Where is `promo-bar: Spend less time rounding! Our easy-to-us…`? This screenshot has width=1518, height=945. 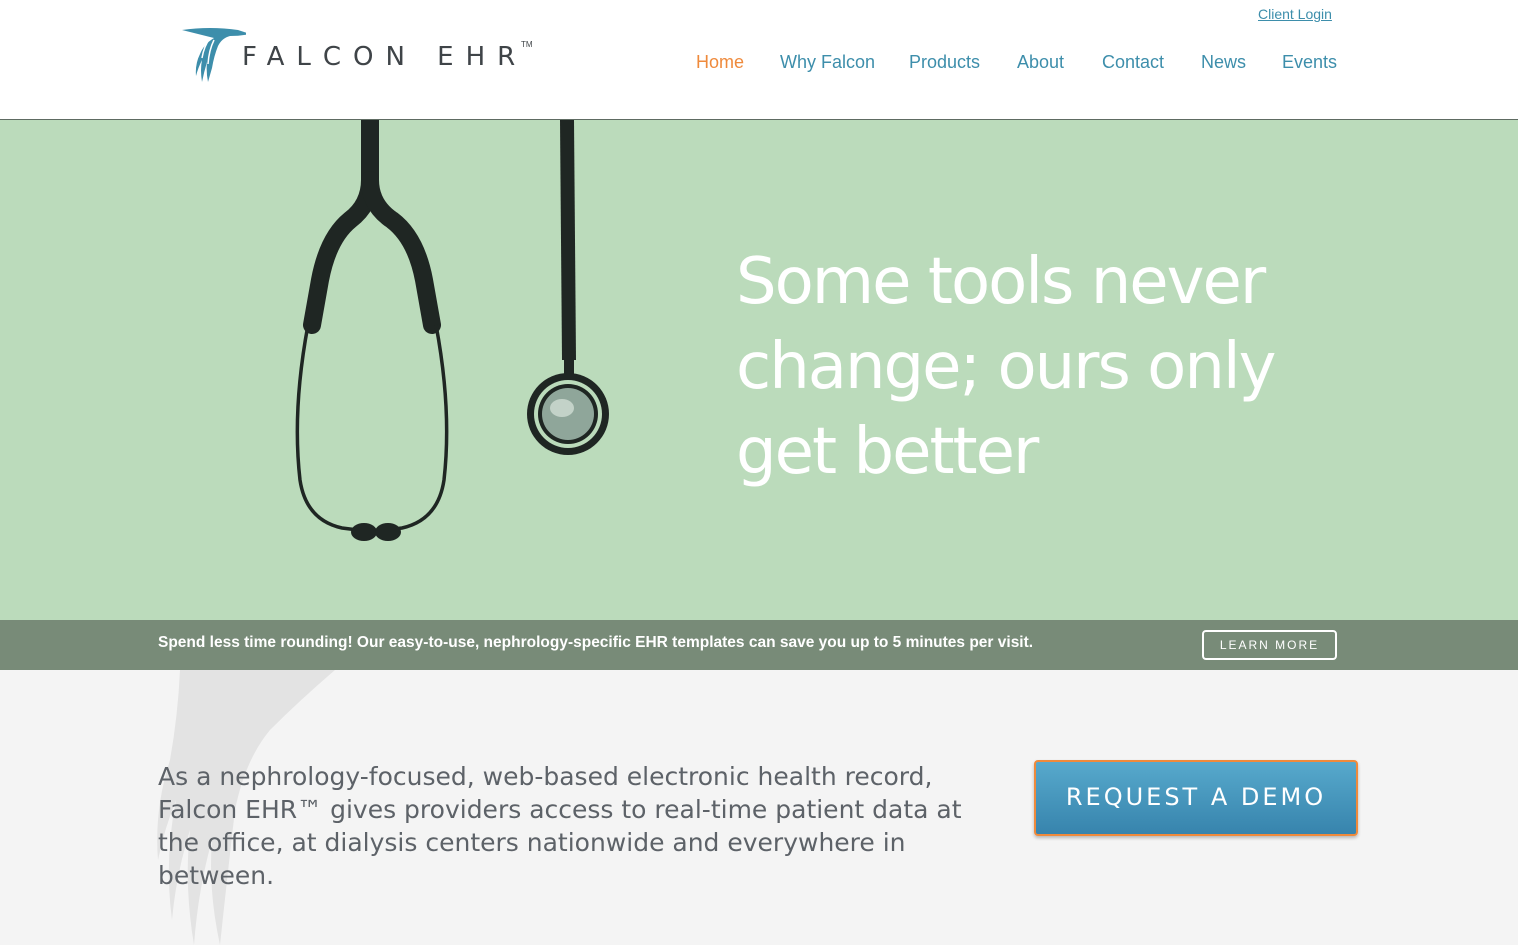
promo-bar: Spend less time rounding! Our easy-to-us… is located at coordinates (759, 645).